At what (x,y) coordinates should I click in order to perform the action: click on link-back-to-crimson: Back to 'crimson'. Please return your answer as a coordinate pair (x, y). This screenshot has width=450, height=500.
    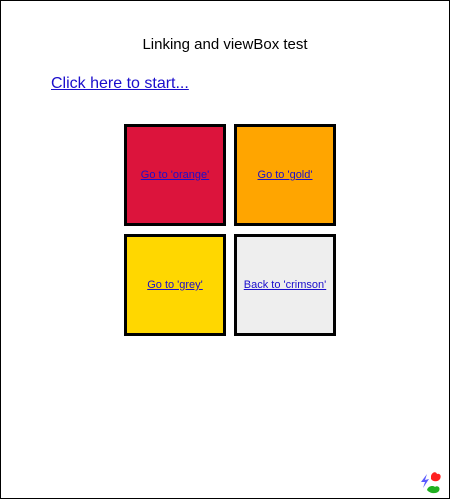
    Looking at the image, I should click on (285, 285).